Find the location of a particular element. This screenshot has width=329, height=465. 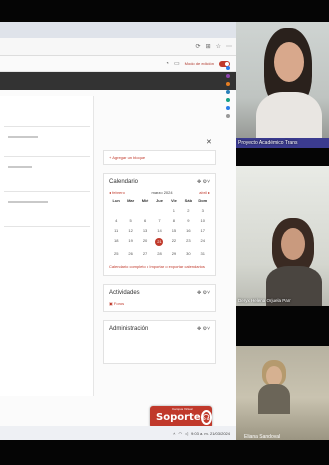

day-of-week-label: Mié is located at coordinates (145, 200).